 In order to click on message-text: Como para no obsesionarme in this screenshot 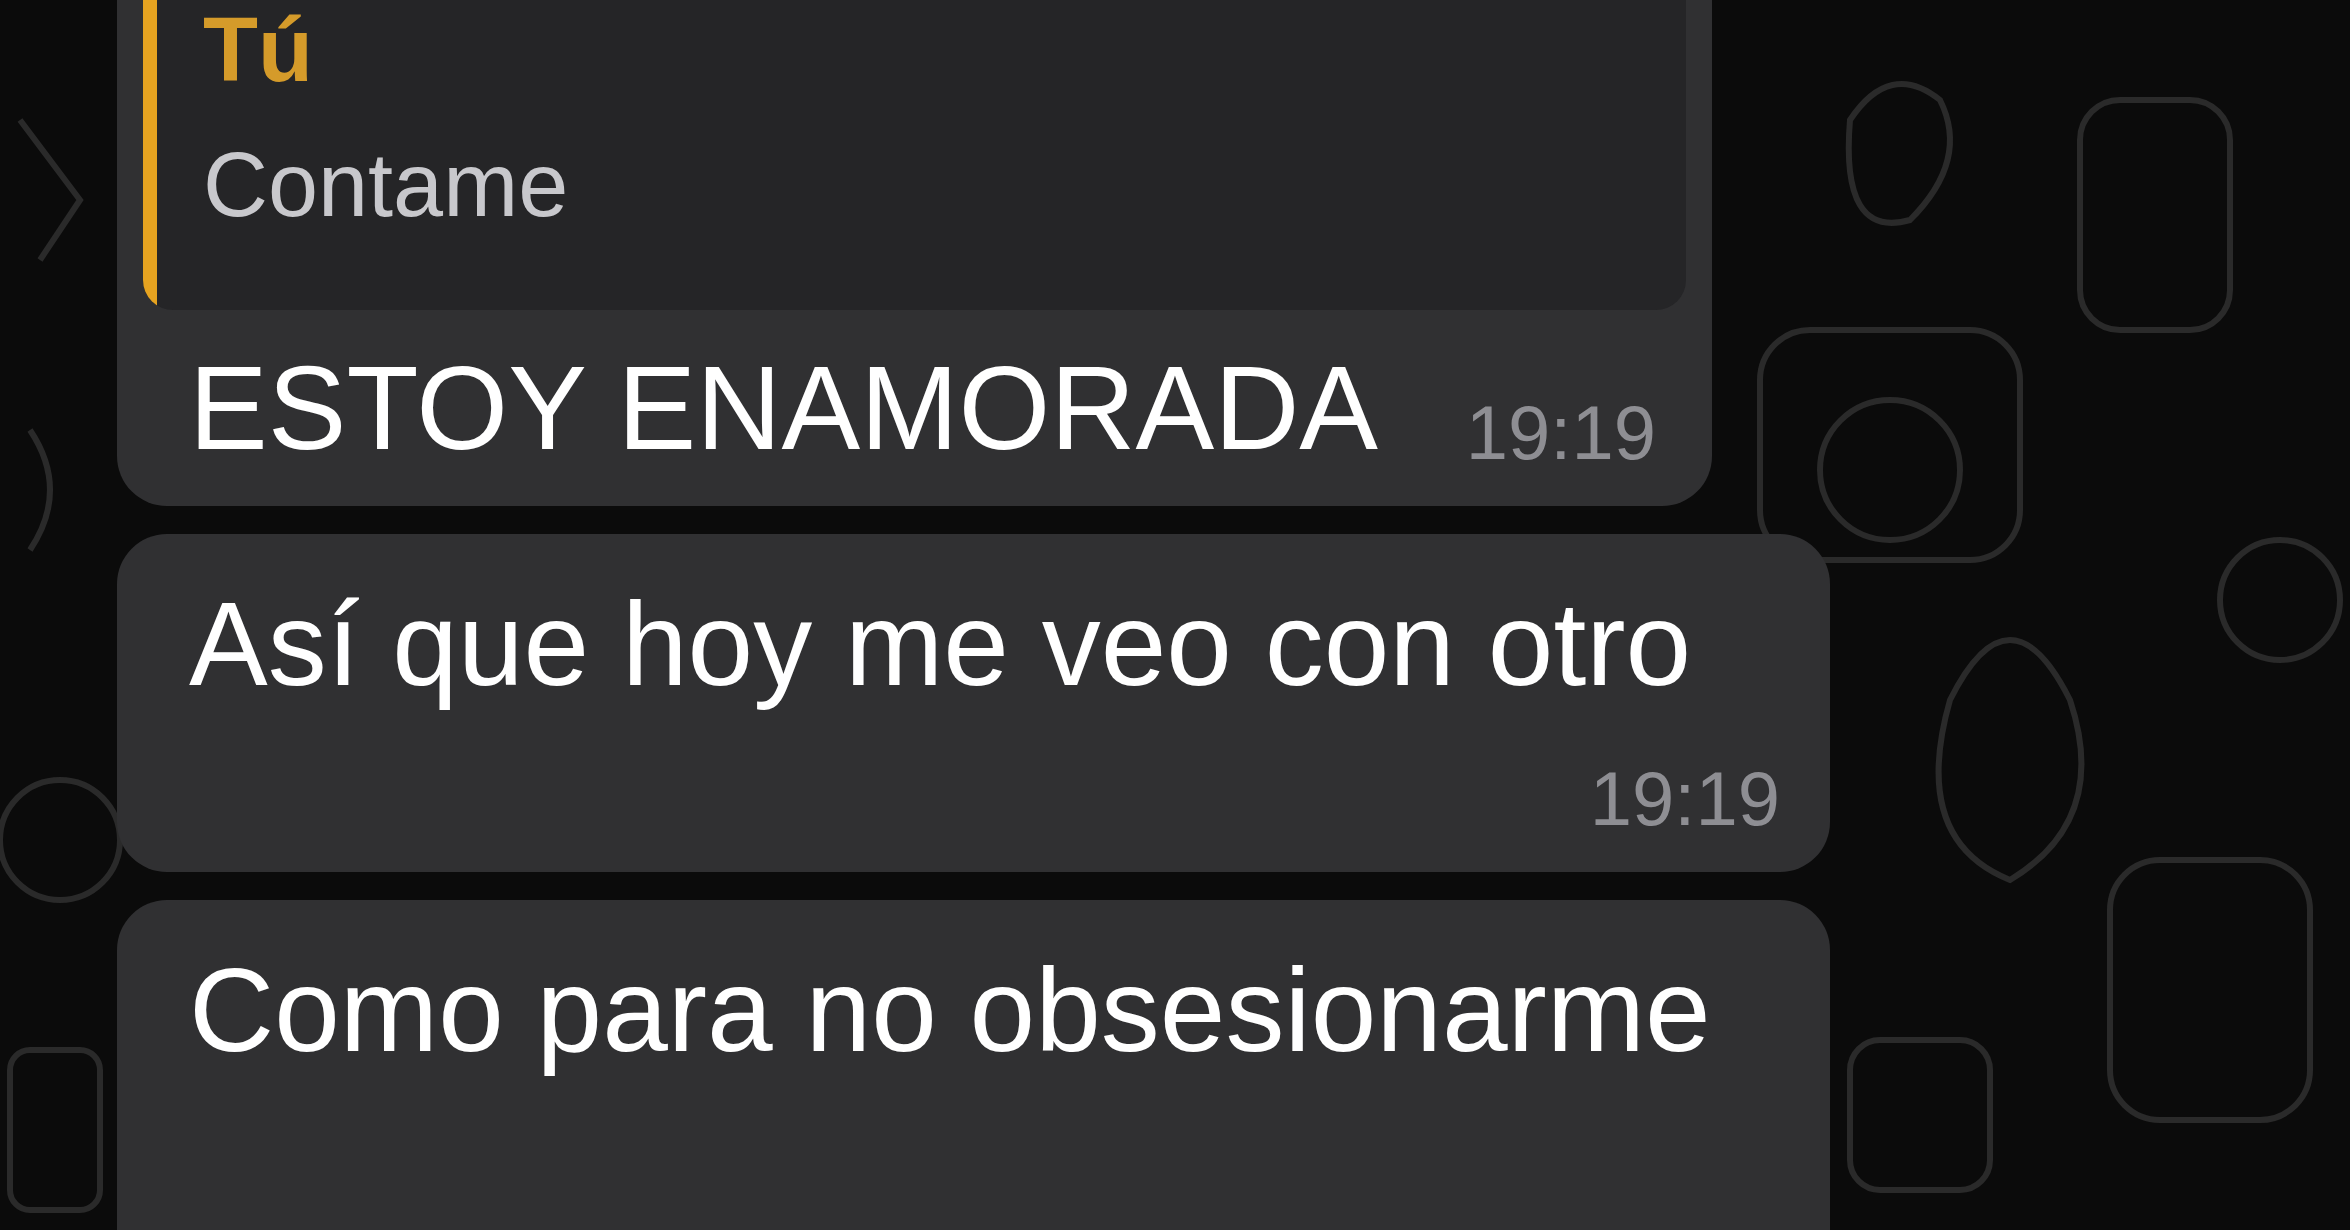, I will do `click(950, 1010)`.